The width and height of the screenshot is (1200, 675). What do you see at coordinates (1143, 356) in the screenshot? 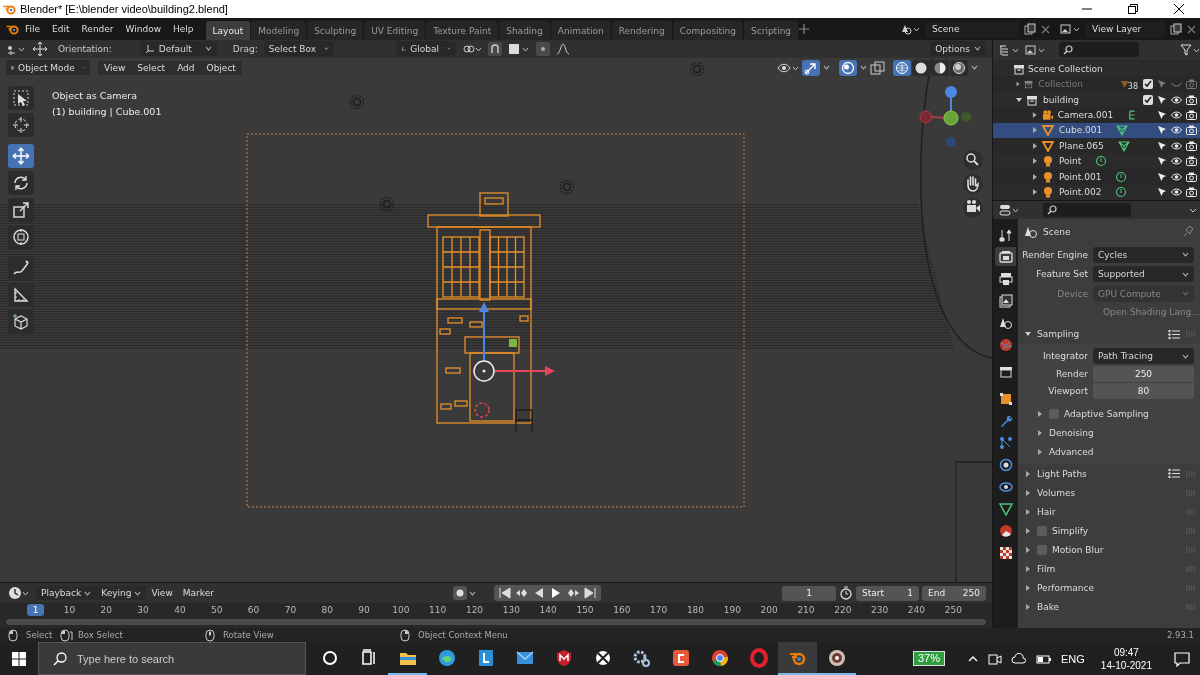
I see `dropdown: Path Tracing` at bounding box center [1143, 356].